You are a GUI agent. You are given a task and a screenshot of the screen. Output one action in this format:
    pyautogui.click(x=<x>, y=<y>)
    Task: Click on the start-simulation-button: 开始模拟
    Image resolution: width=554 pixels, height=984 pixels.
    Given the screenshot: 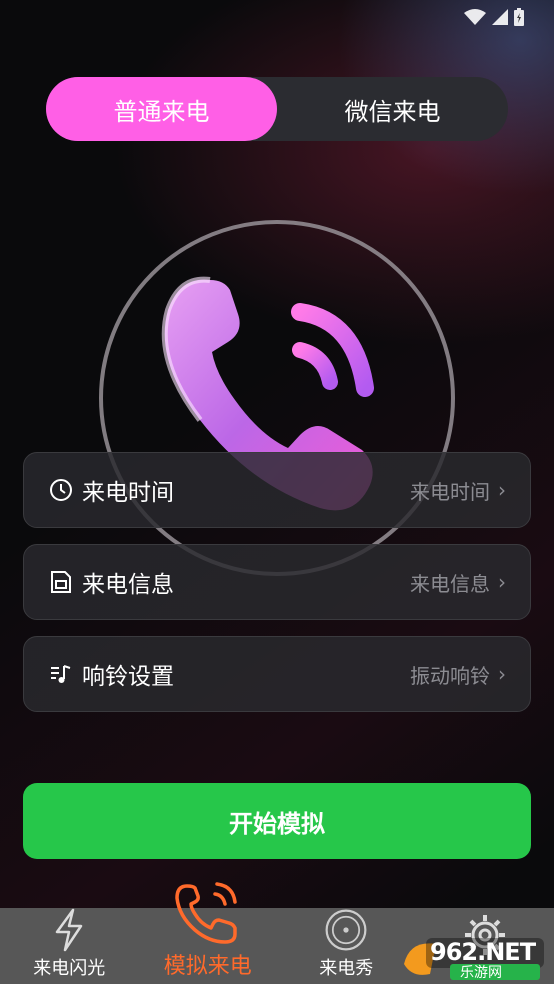 What is the action you would take?
    pyautogui.click(x=277, y=821)
    